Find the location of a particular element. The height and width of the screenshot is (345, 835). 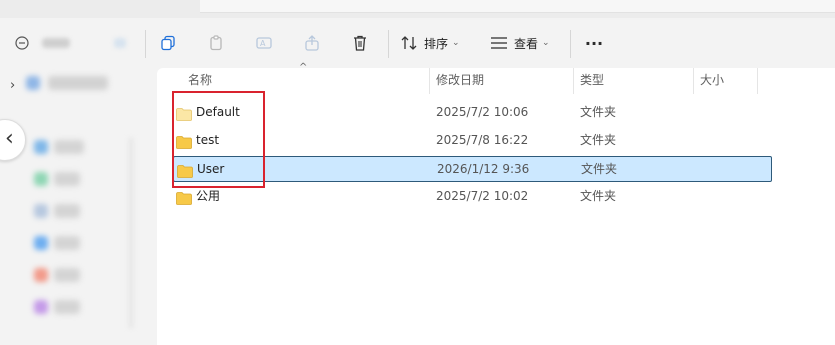

more-options-button: ··· is located at coordinates (594, 43).